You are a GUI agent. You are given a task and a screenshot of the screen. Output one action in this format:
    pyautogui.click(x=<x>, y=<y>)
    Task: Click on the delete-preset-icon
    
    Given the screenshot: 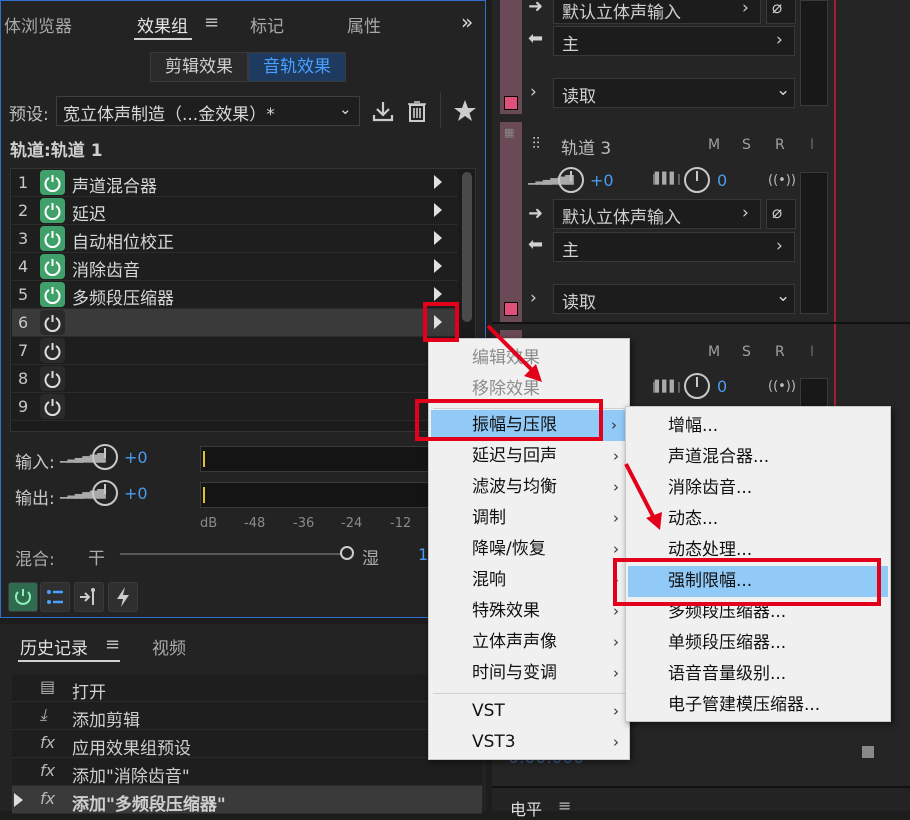 What is the action you would take?
    pyautogui.click(x=417, y=111)
    